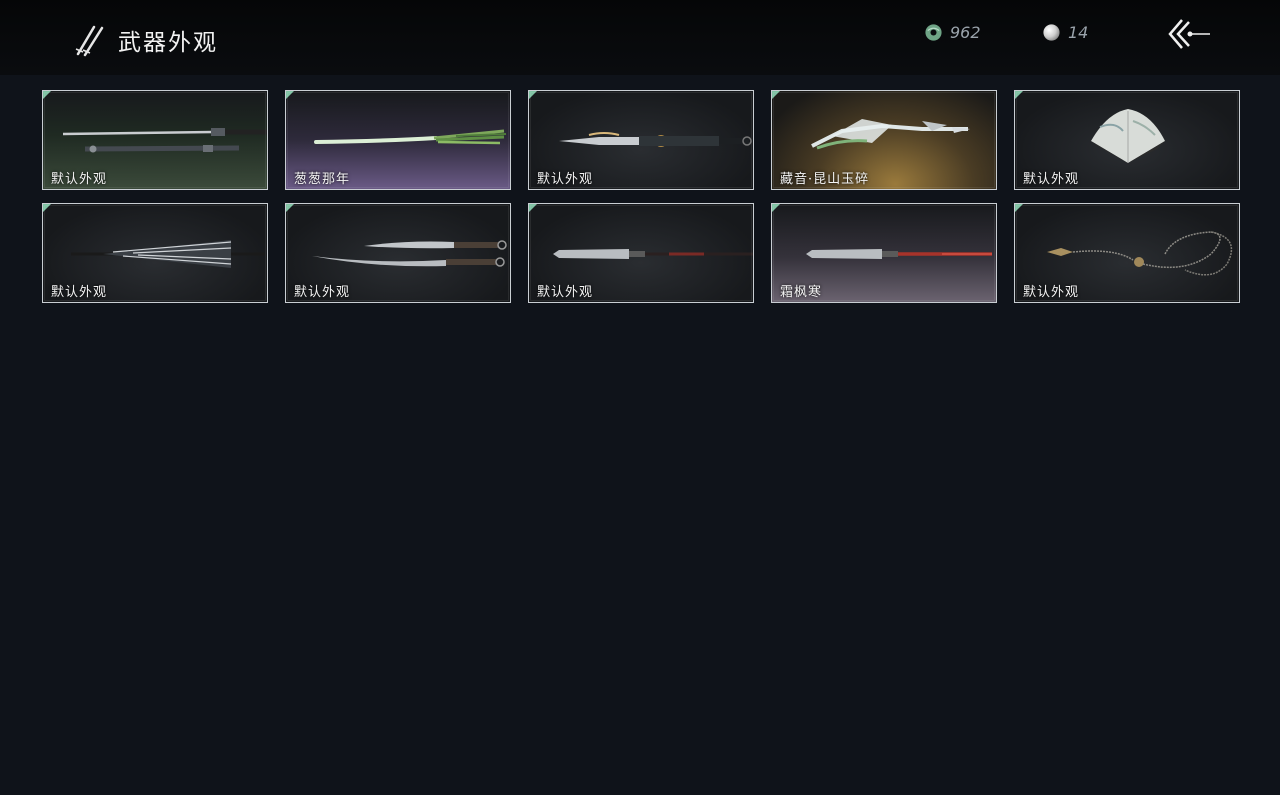  Describe the element at coordinates (1188, 34) in the screenshot. I see `back-arrow-icon` at that location.